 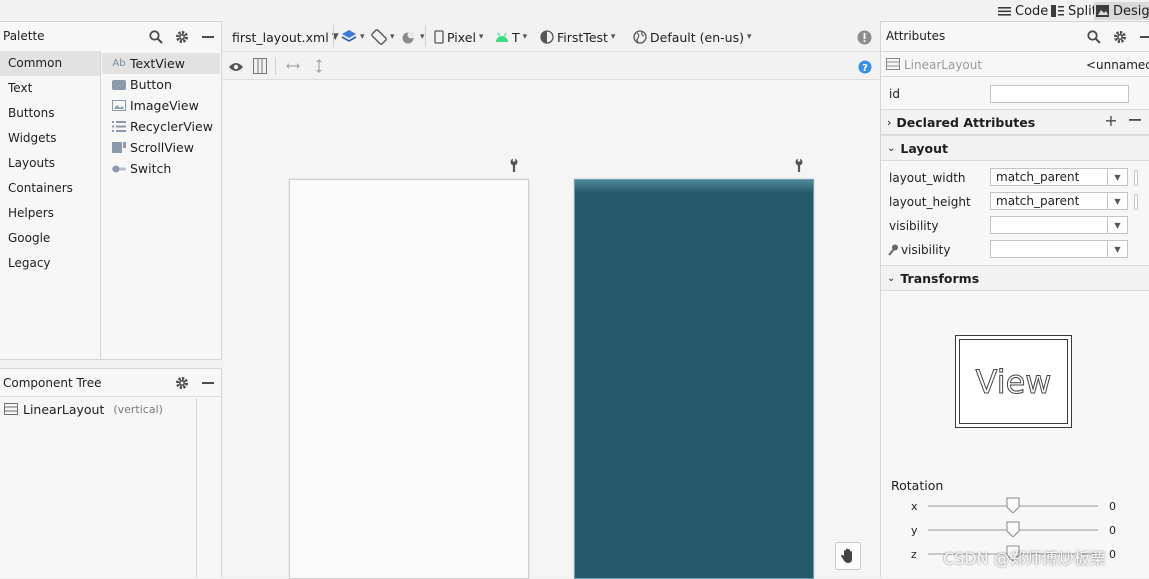 I want to click on remove-icon, so click(x=1135, y=120).